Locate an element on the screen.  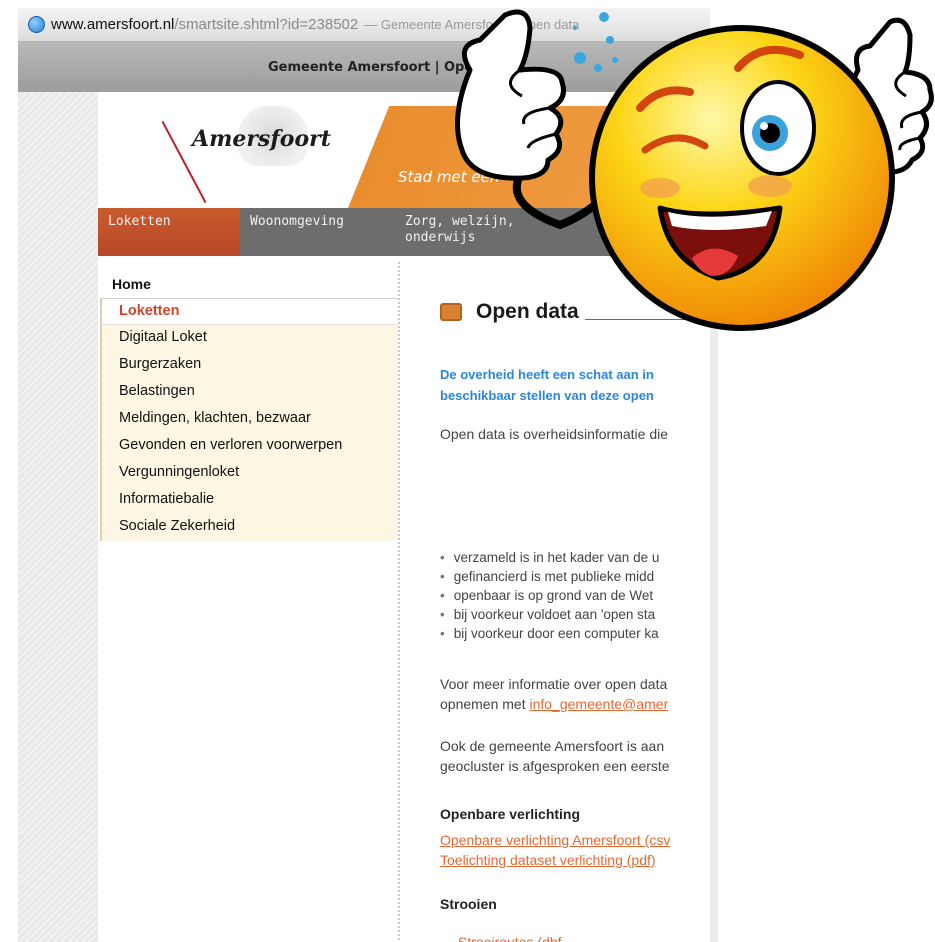
sidebar-item-meldingen: Meldingen, klachten, bezwaar is located at coordinates (250, 419).